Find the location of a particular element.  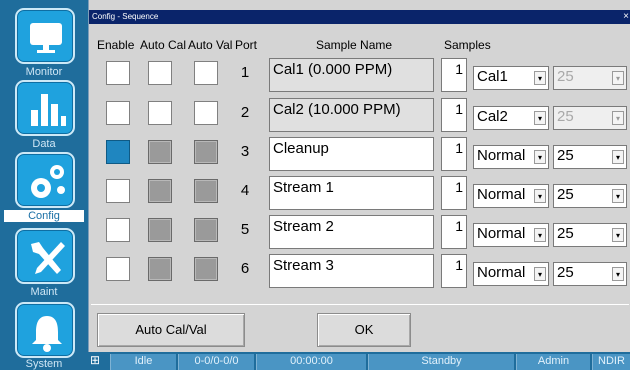

sample-mode-value: Cal1 is located at coordinates (492, 76).